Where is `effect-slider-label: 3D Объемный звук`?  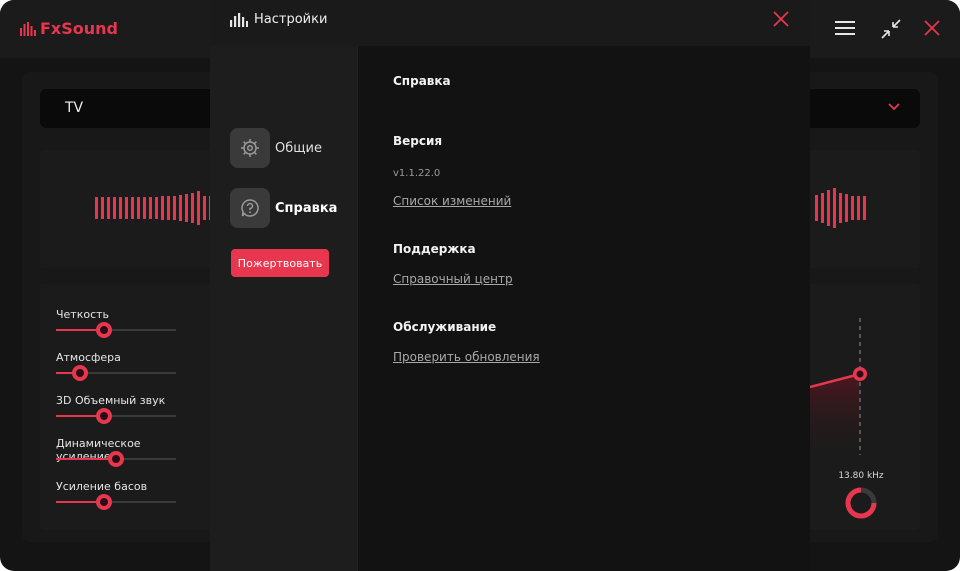 effect-slider-label: 3D Объемный звук is located at coordinates (111, 400).